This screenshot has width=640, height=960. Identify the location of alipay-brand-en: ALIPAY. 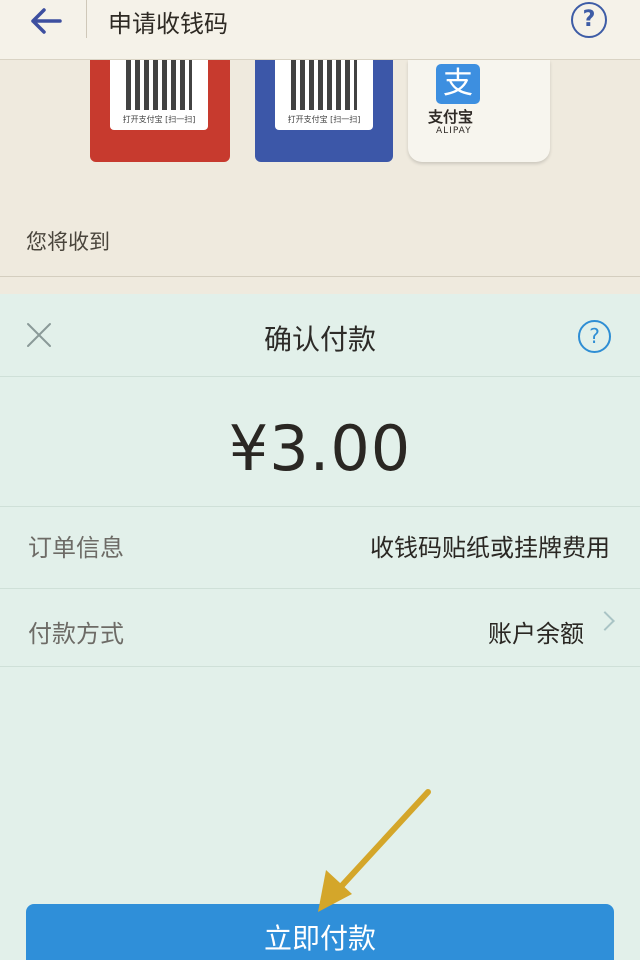
(454, 131).